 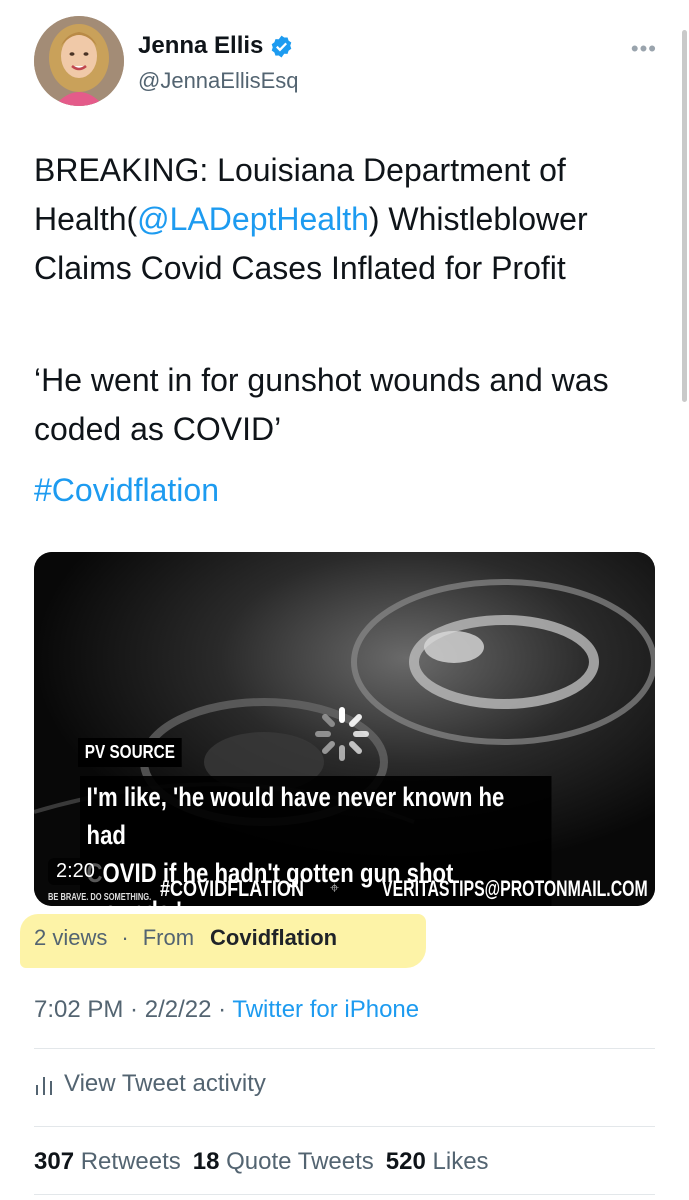 I want to click on likes-label: Likes, so click(x=460, y=1161).